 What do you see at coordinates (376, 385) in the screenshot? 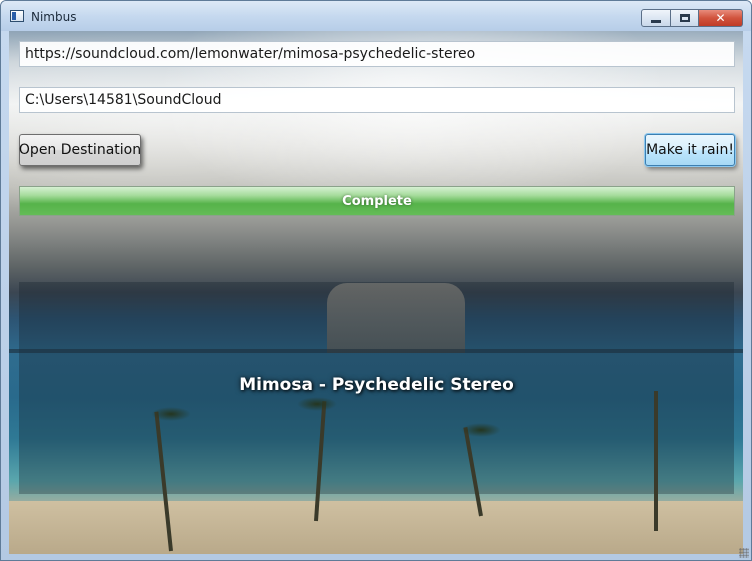
I see `track-title: Mimosa - Psychedelic Stereo` at bounding box center [376, 385].